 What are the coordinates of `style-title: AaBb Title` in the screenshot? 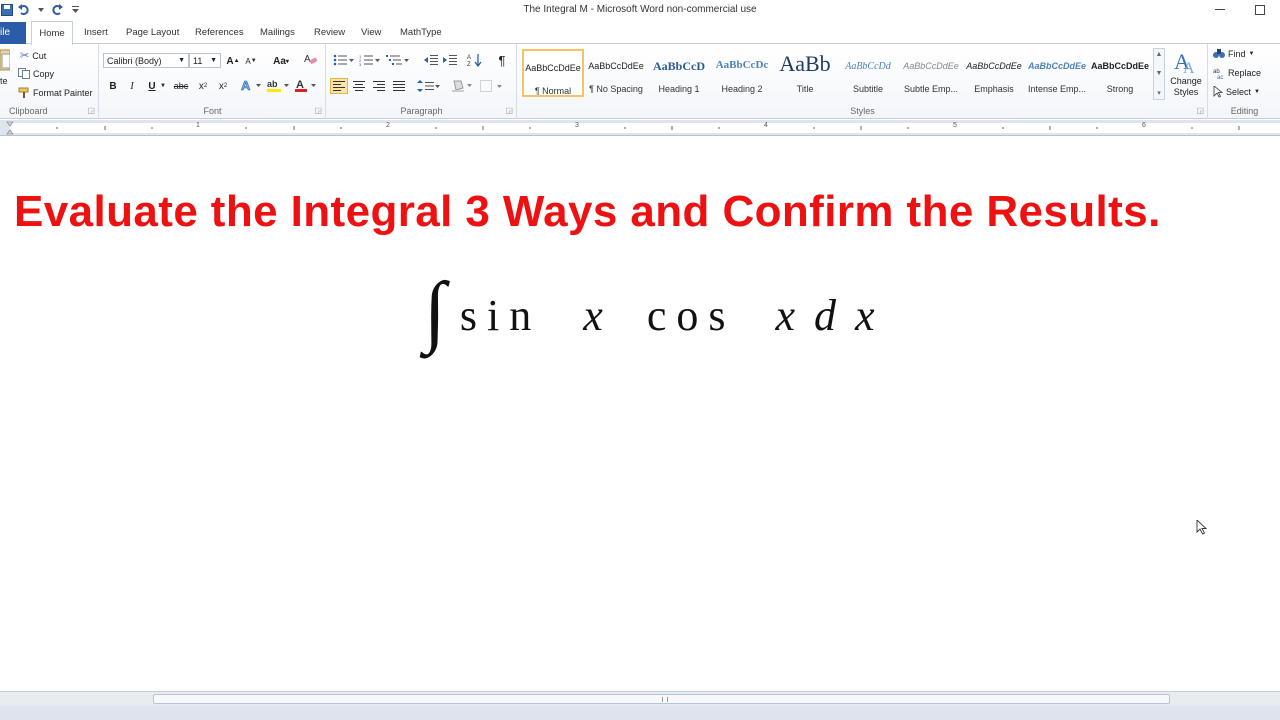 It's located at (805, 73).